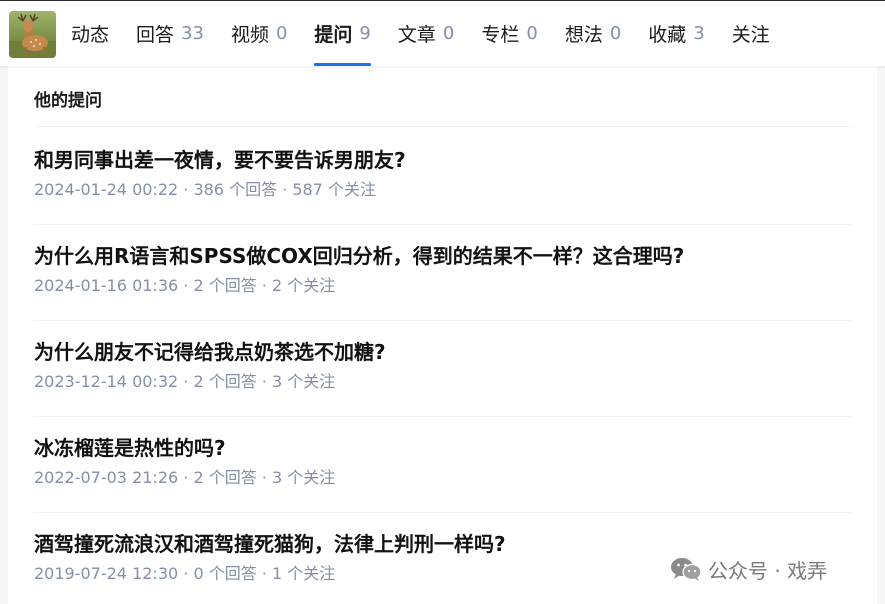 This screenshot has width=885, height=604. I want to click on watermark: 公众号 · 戏弄, so click(748, 569).